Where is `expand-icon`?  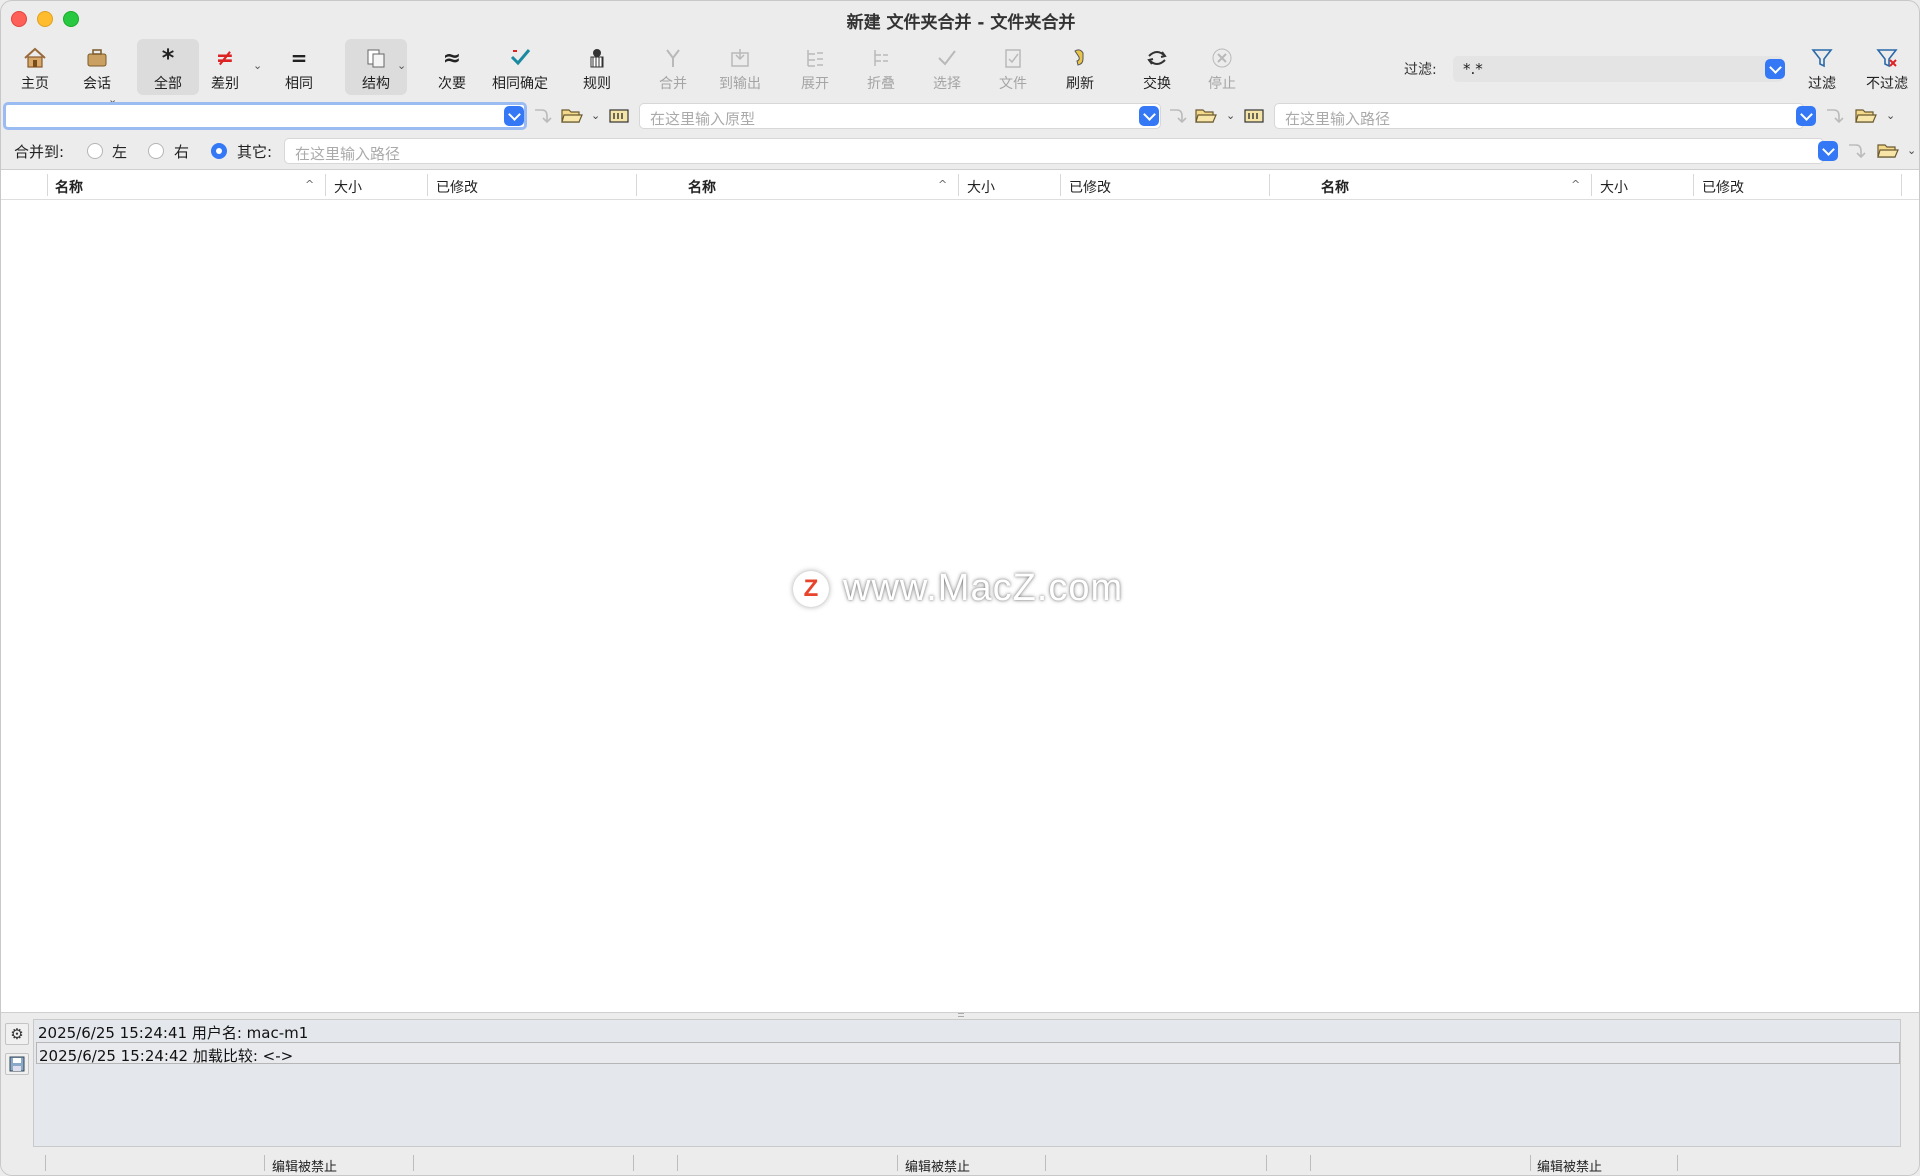
expand-icon is located at coordinates (815, 58).